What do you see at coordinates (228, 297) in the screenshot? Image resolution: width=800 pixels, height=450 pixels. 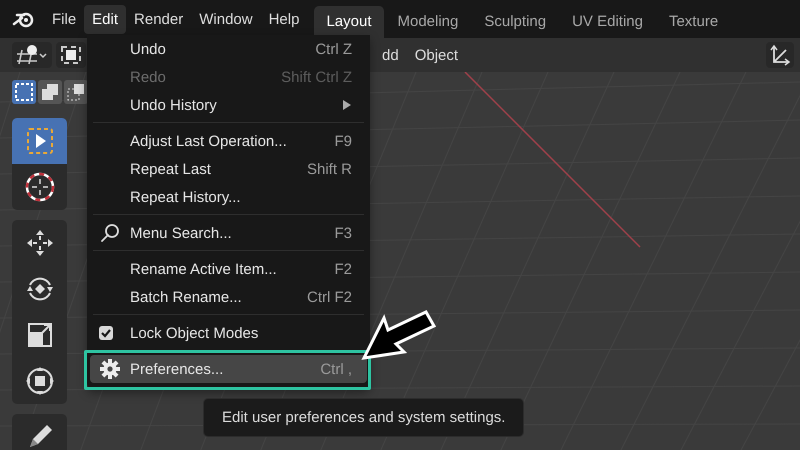 I see `menu-item: Batch Rename... Ctrl F2` at bounding box center [228, 297].